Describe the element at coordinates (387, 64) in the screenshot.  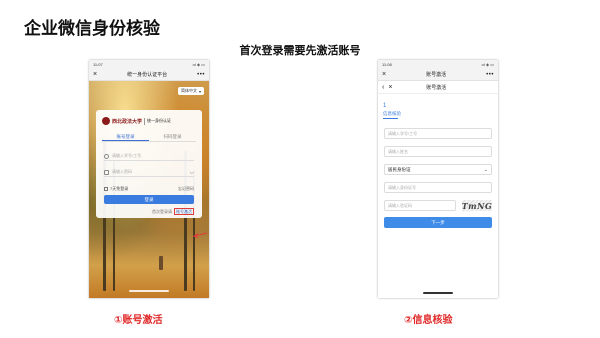
I see `status-time: 11:08` at that location.